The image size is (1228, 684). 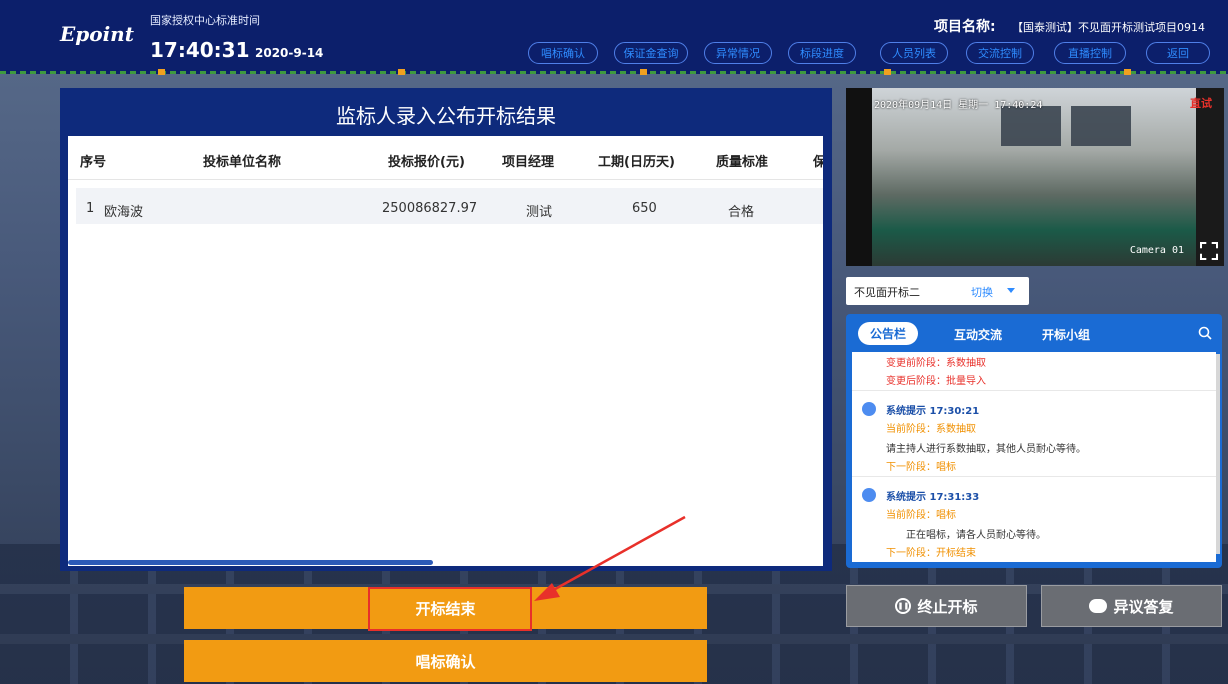 I want to click on tab-bulletin: 公告栏, so click(x=888, y=333).